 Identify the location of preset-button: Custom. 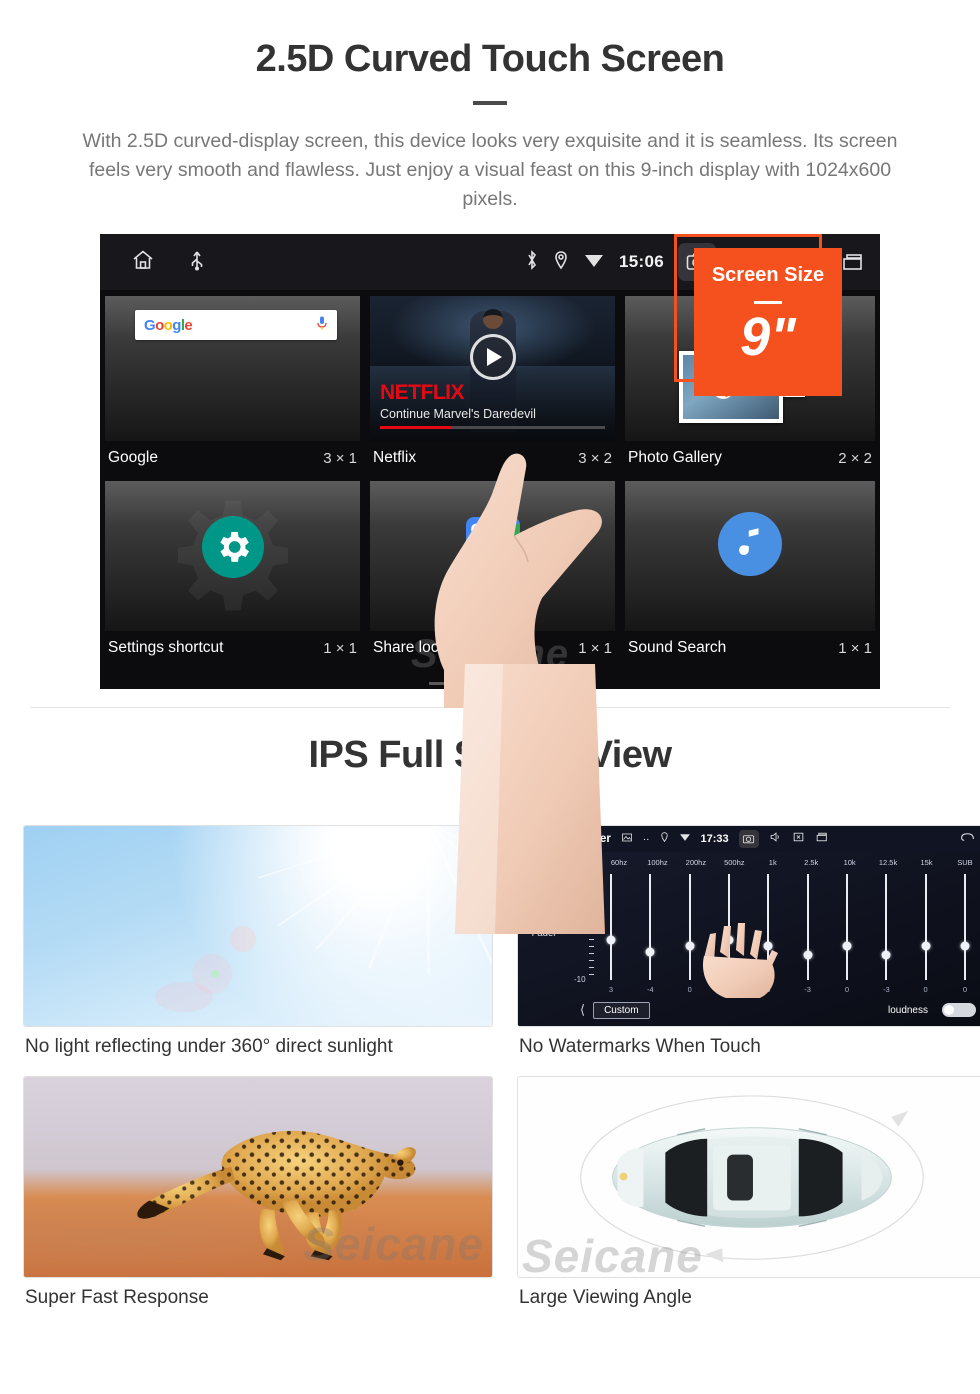
(621, 1010).